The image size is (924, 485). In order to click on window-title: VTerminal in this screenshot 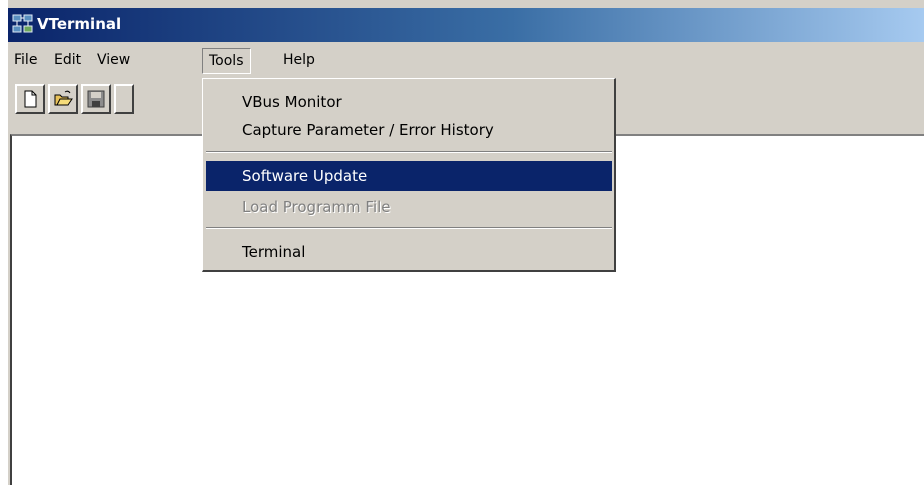, I will do `click(79, 24)`.